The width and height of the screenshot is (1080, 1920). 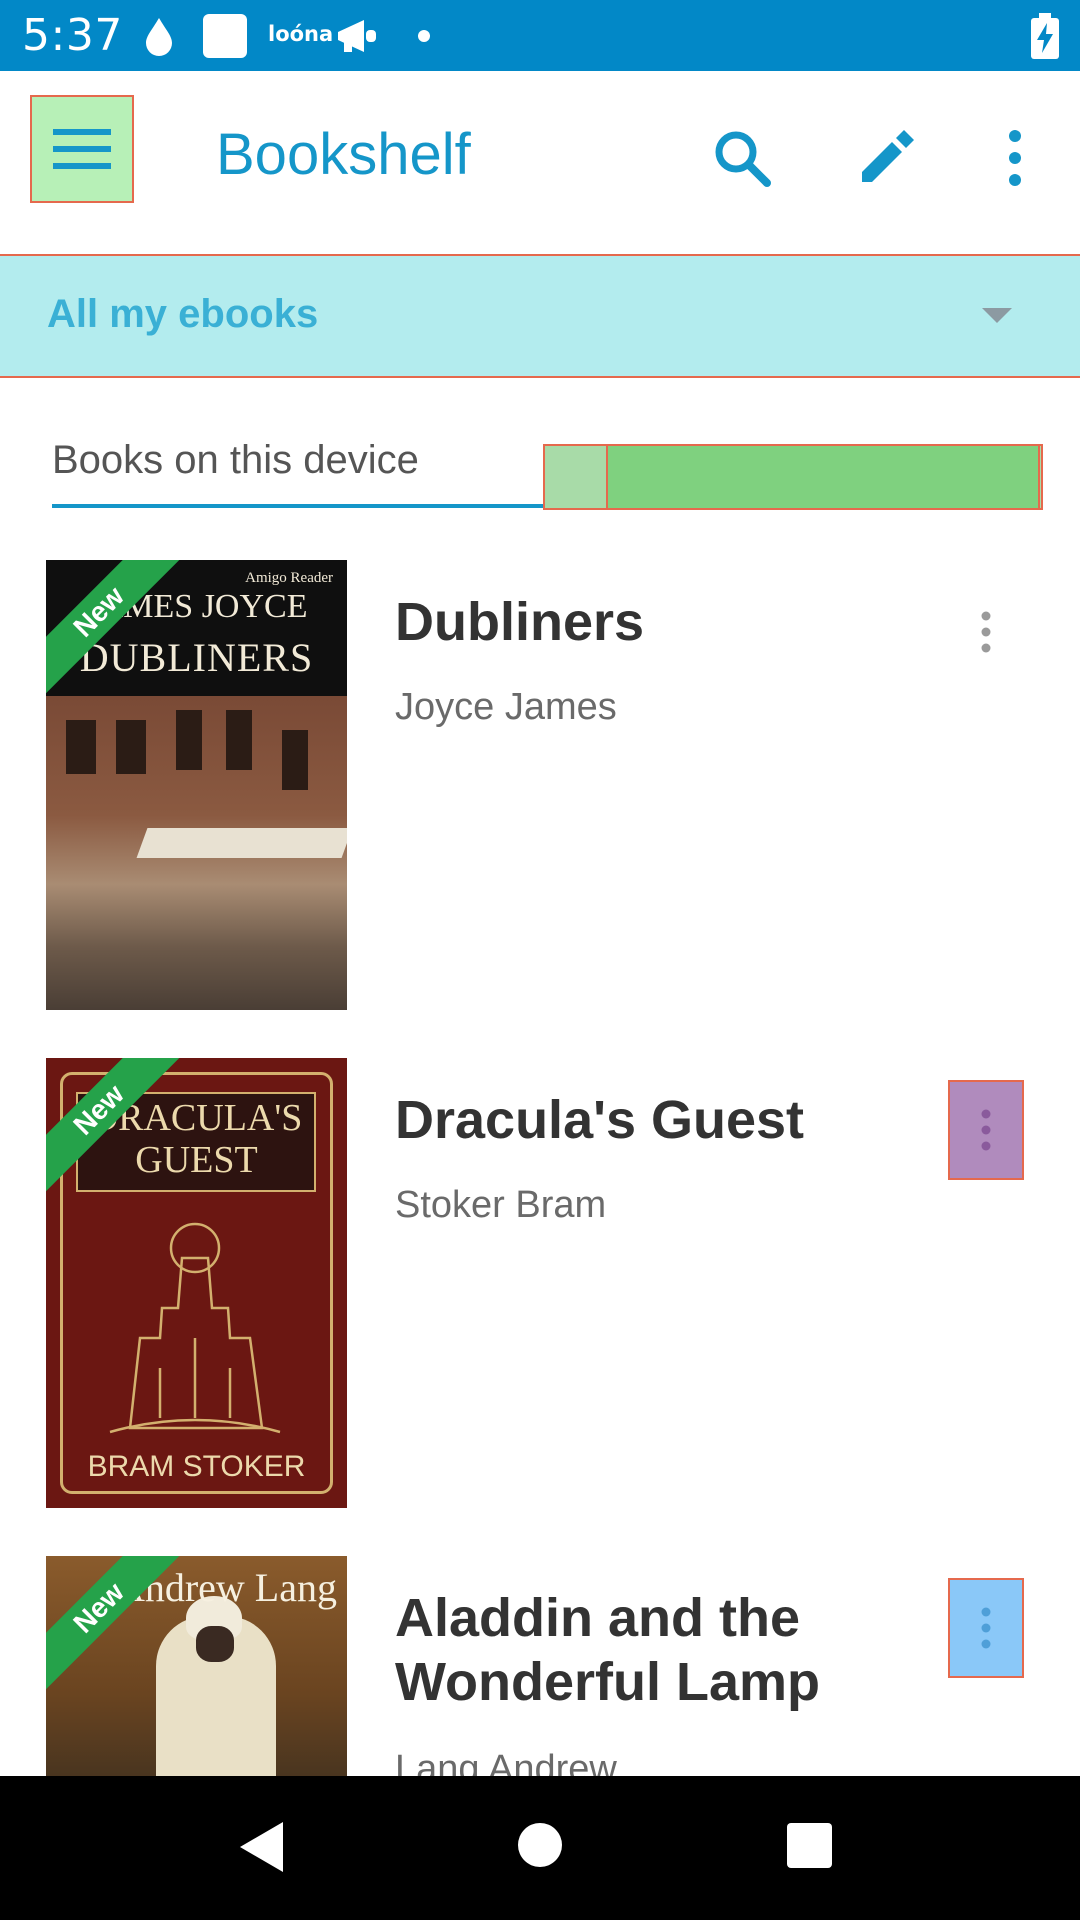 I want to click on search-icon, so click(x=743, y=159).